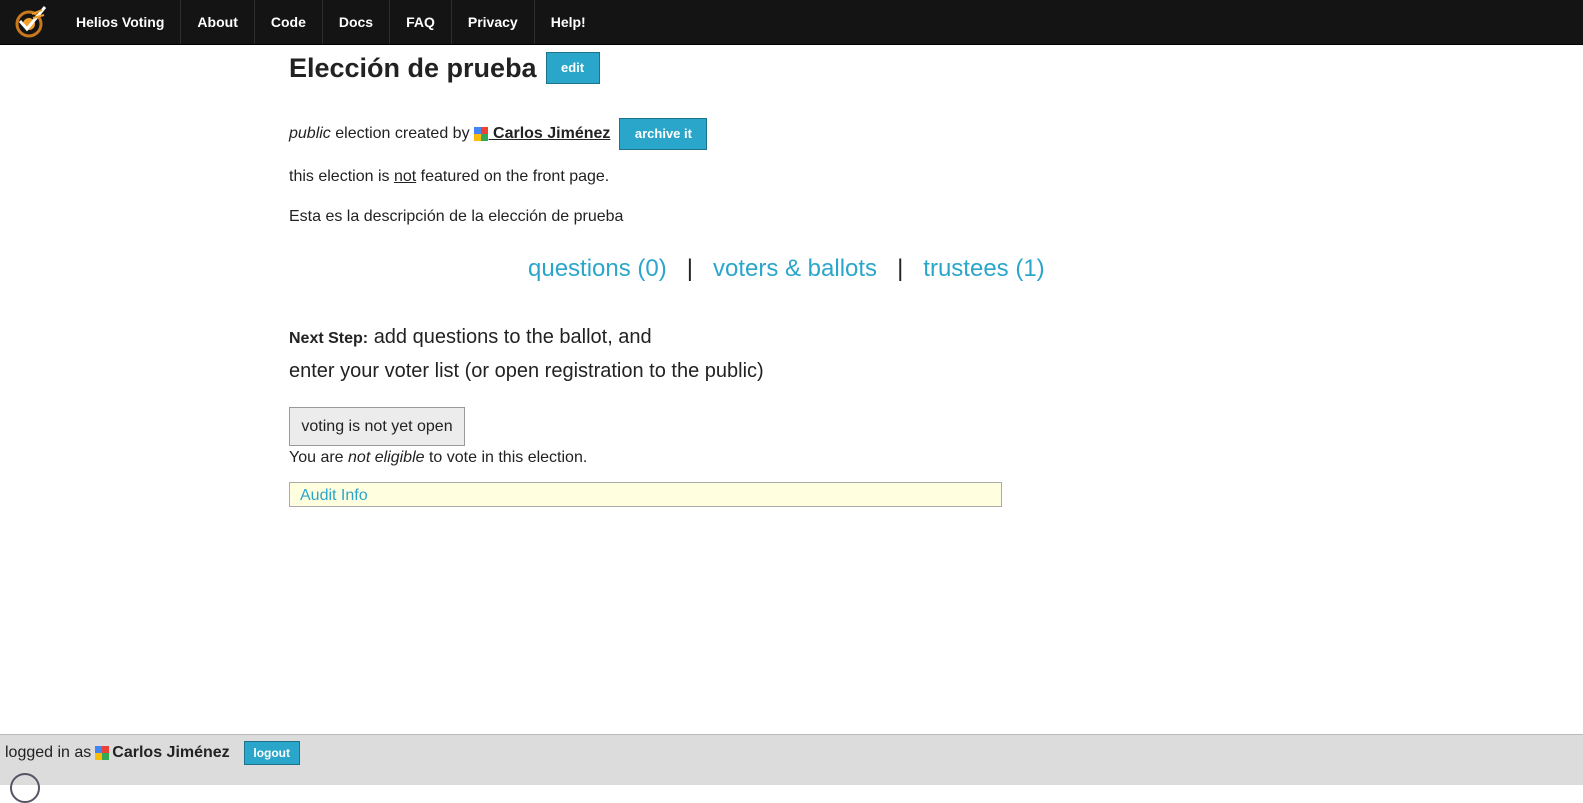 The width and height of the screenshot is (1583, 803). What do you see at coordinates (512, 337) in the screenshot?
I see `next-step-line1: add questions to the ballot, and` at bounding box center [512, 337].